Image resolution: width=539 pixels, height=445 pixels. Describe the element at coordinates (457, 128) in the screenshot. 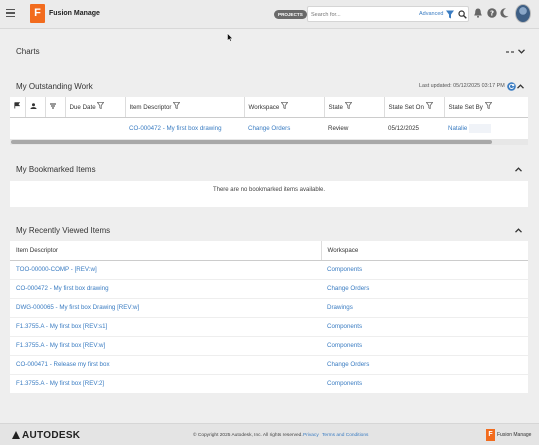

I see `user-link: Natalie` at that location.